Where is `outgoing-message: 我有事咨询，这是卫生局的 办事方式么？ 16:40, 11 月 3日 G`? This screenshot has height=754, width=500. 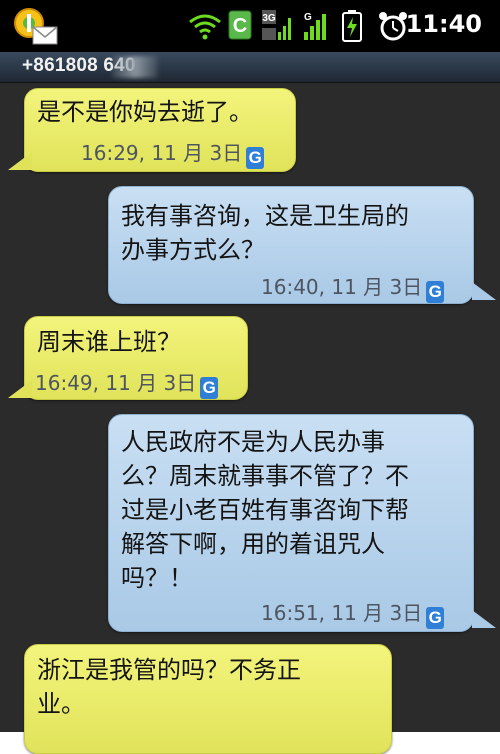
outgoing-message: 我有事咨询，这是卫生局的 办事方式么？ 16:40, 11 月 3日 G is located at coordinates (291, 245).